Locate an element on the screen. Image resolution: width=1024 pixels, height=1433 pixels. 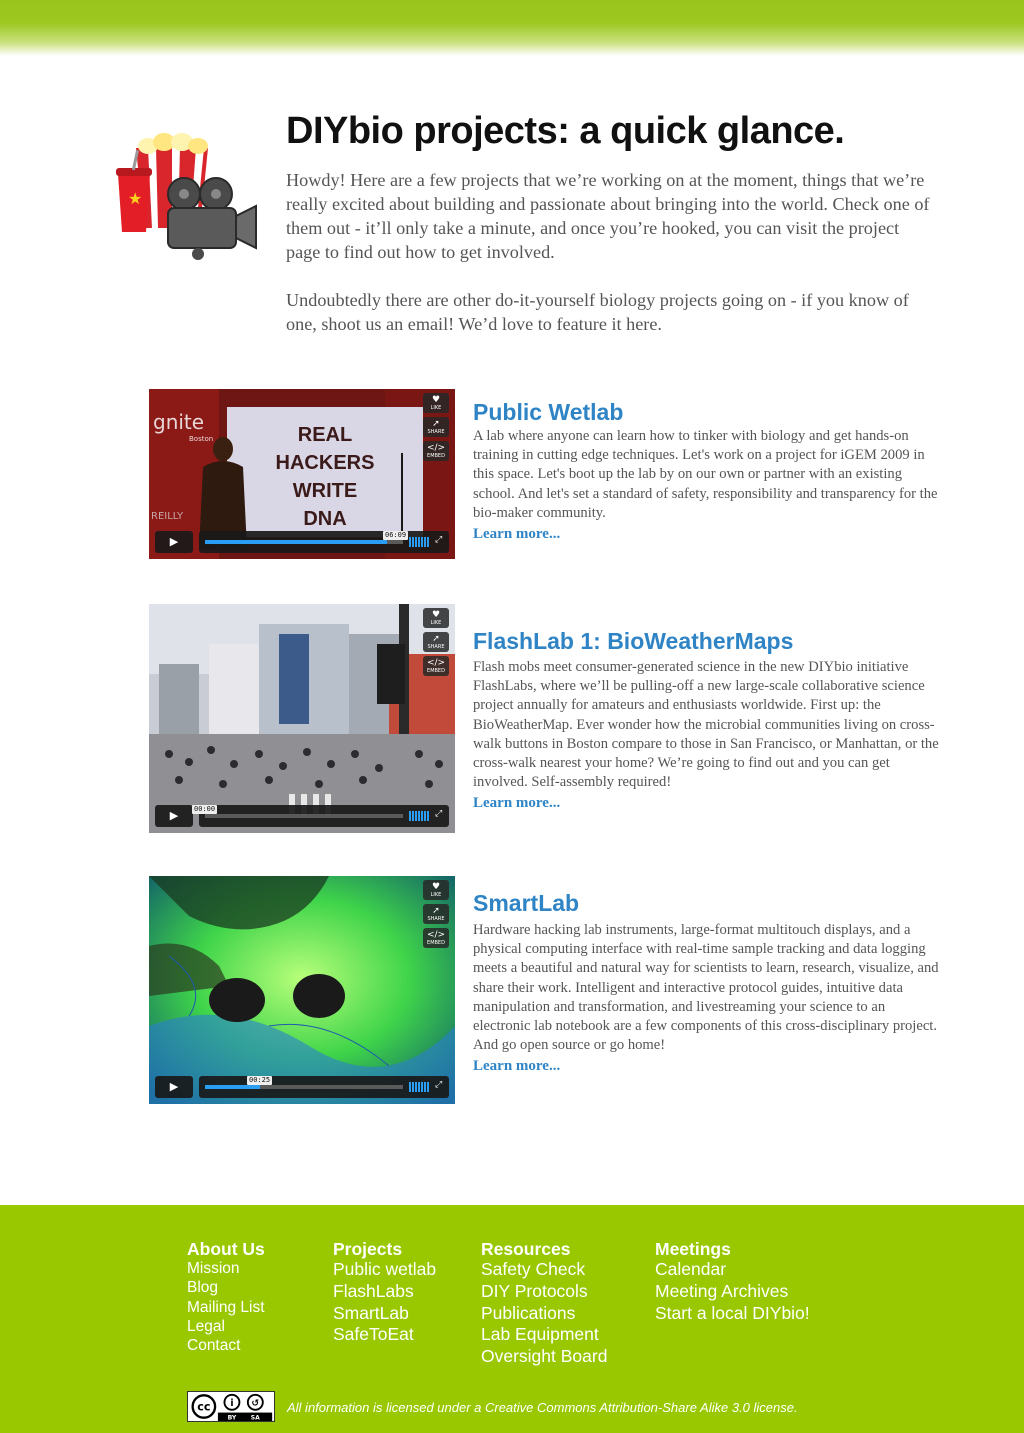
footer-link-public-wetlab: Public wetlab is located at coordinates (384, 1270).